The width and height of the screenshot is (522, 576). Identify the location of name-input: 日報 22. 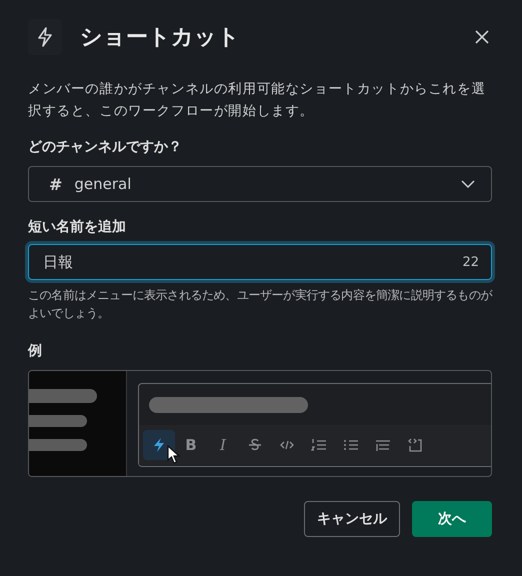
(260, 262).